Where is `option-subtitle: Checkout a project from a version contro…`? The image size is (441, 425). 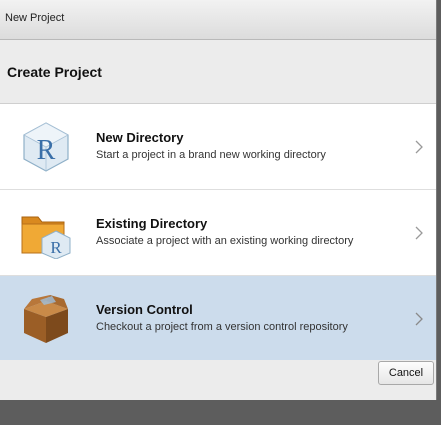
option-subtitle: Checkout a project from a version contro… is located at coordinates (222, 327).